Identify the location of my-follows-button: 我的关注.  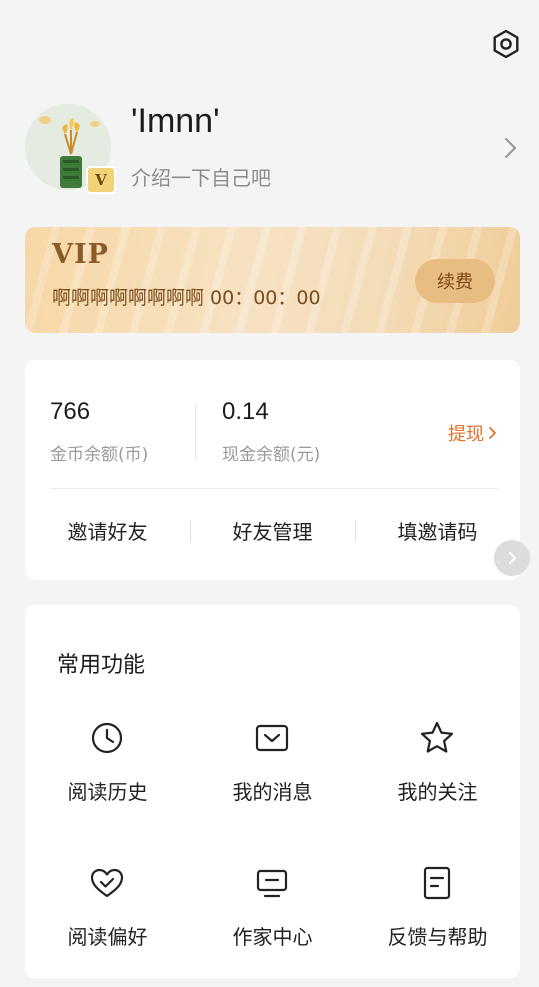
(437, 770).